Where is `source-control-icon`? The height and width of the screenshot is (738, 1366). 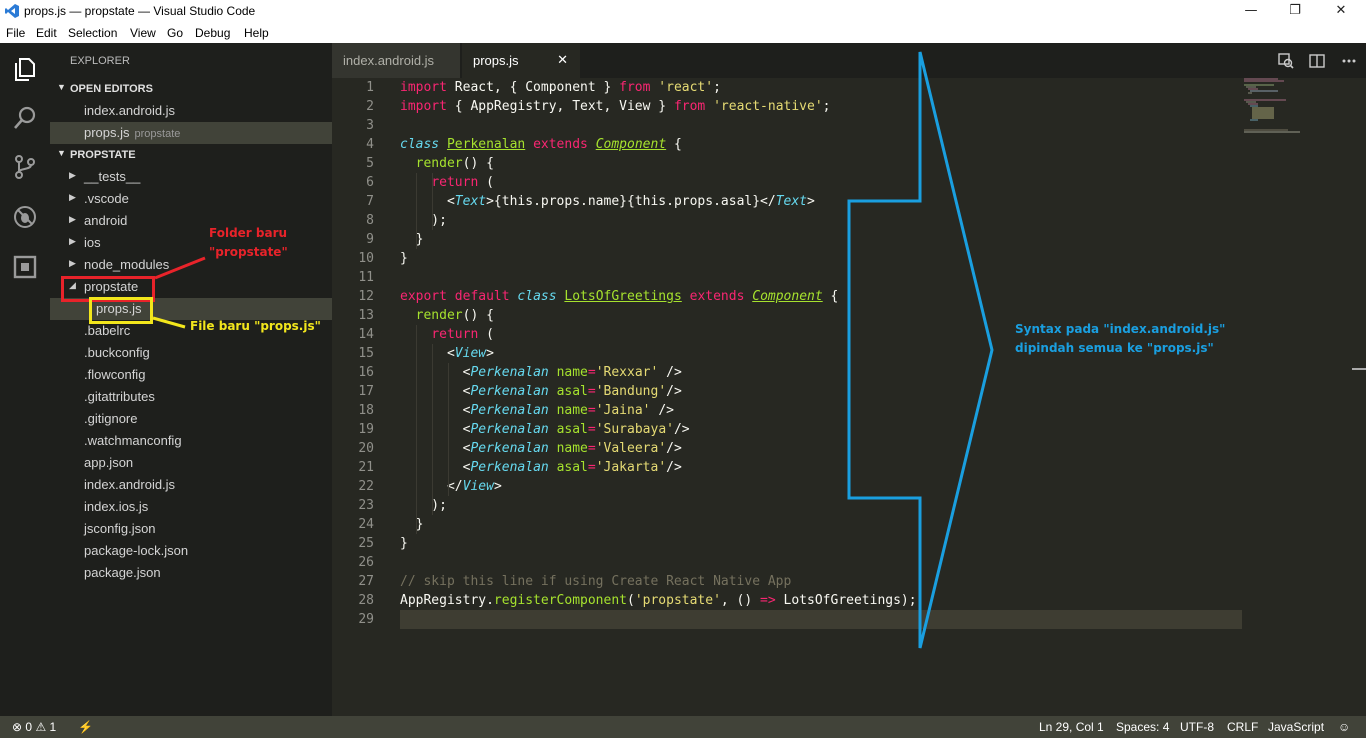
source-control-icon is located at coordinates (25, 167).